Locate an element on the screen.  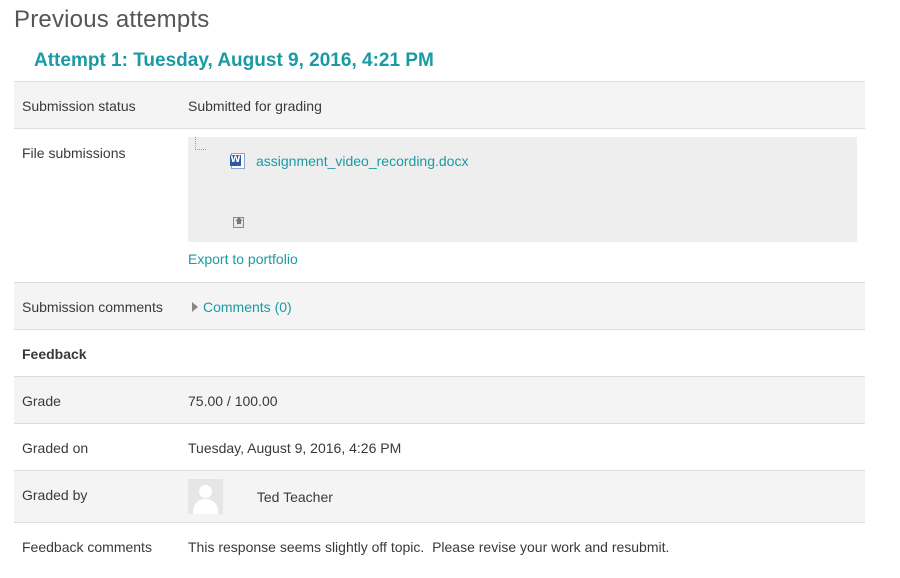
feedback-heading-row: Feedback is located at coordinates (439, 353).